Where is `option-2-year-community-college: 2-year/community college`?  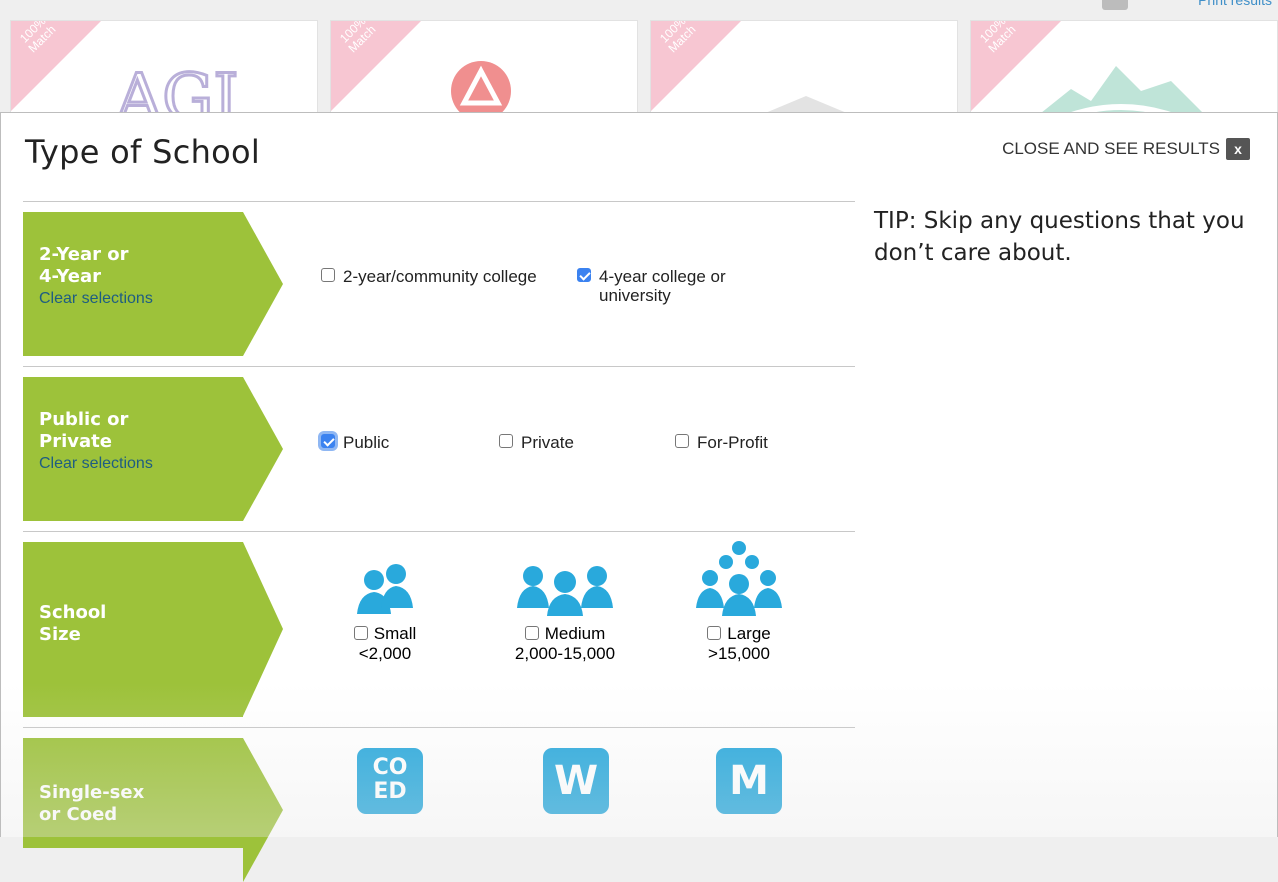
option-2-year-community-college: 2-year/community college is located at coordinates (431, 276).